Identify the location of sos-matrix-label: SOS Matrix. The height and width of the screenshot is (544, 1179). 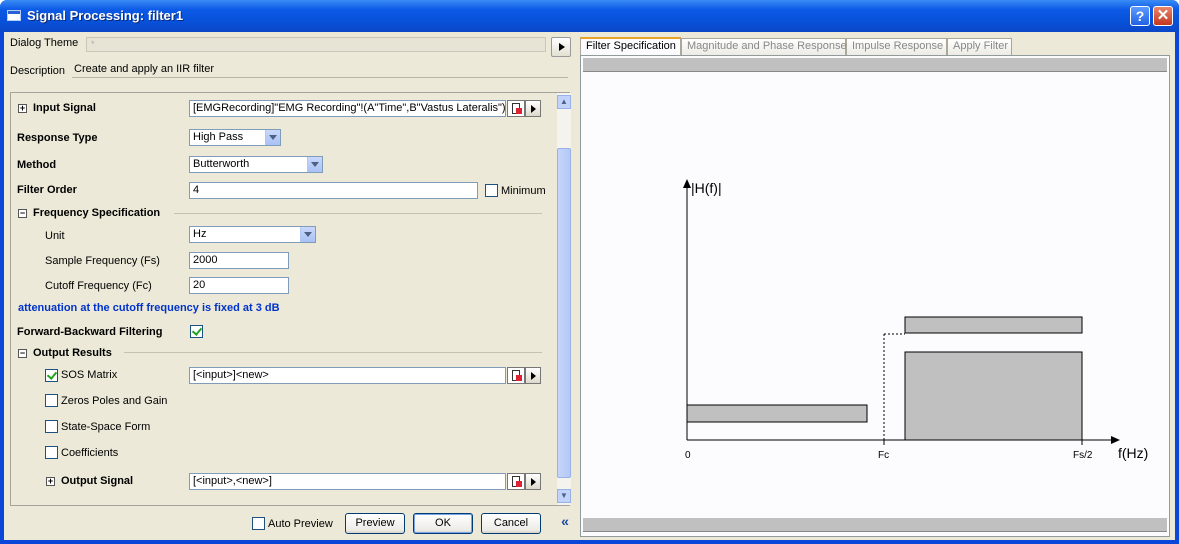
(89, 375).